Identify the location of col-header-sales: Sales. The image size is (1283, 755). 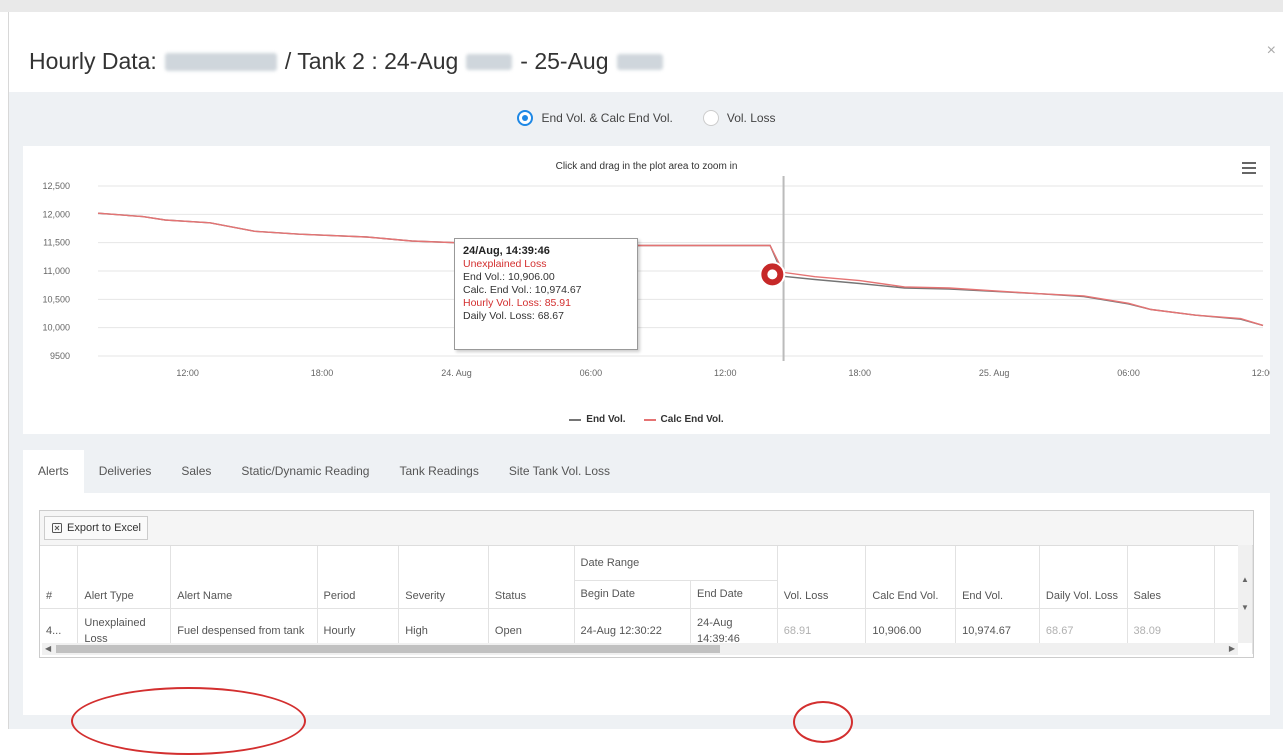
(1171, 577).